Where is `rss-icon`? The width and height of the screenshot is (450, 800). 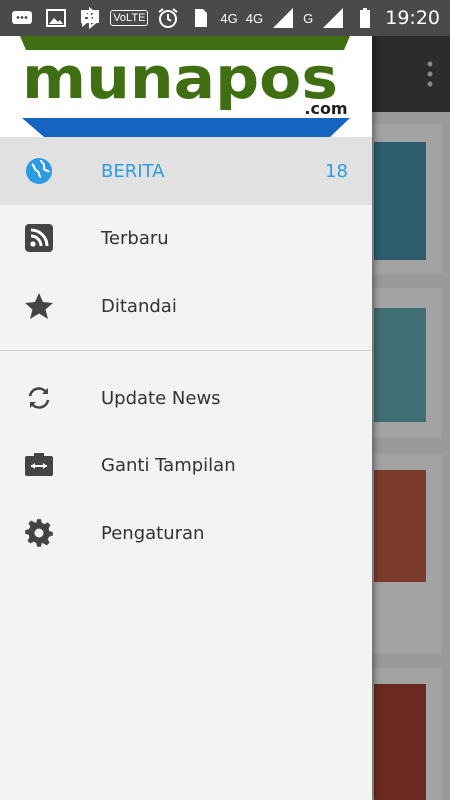
rss-icon is located at coordinates (39, 238).